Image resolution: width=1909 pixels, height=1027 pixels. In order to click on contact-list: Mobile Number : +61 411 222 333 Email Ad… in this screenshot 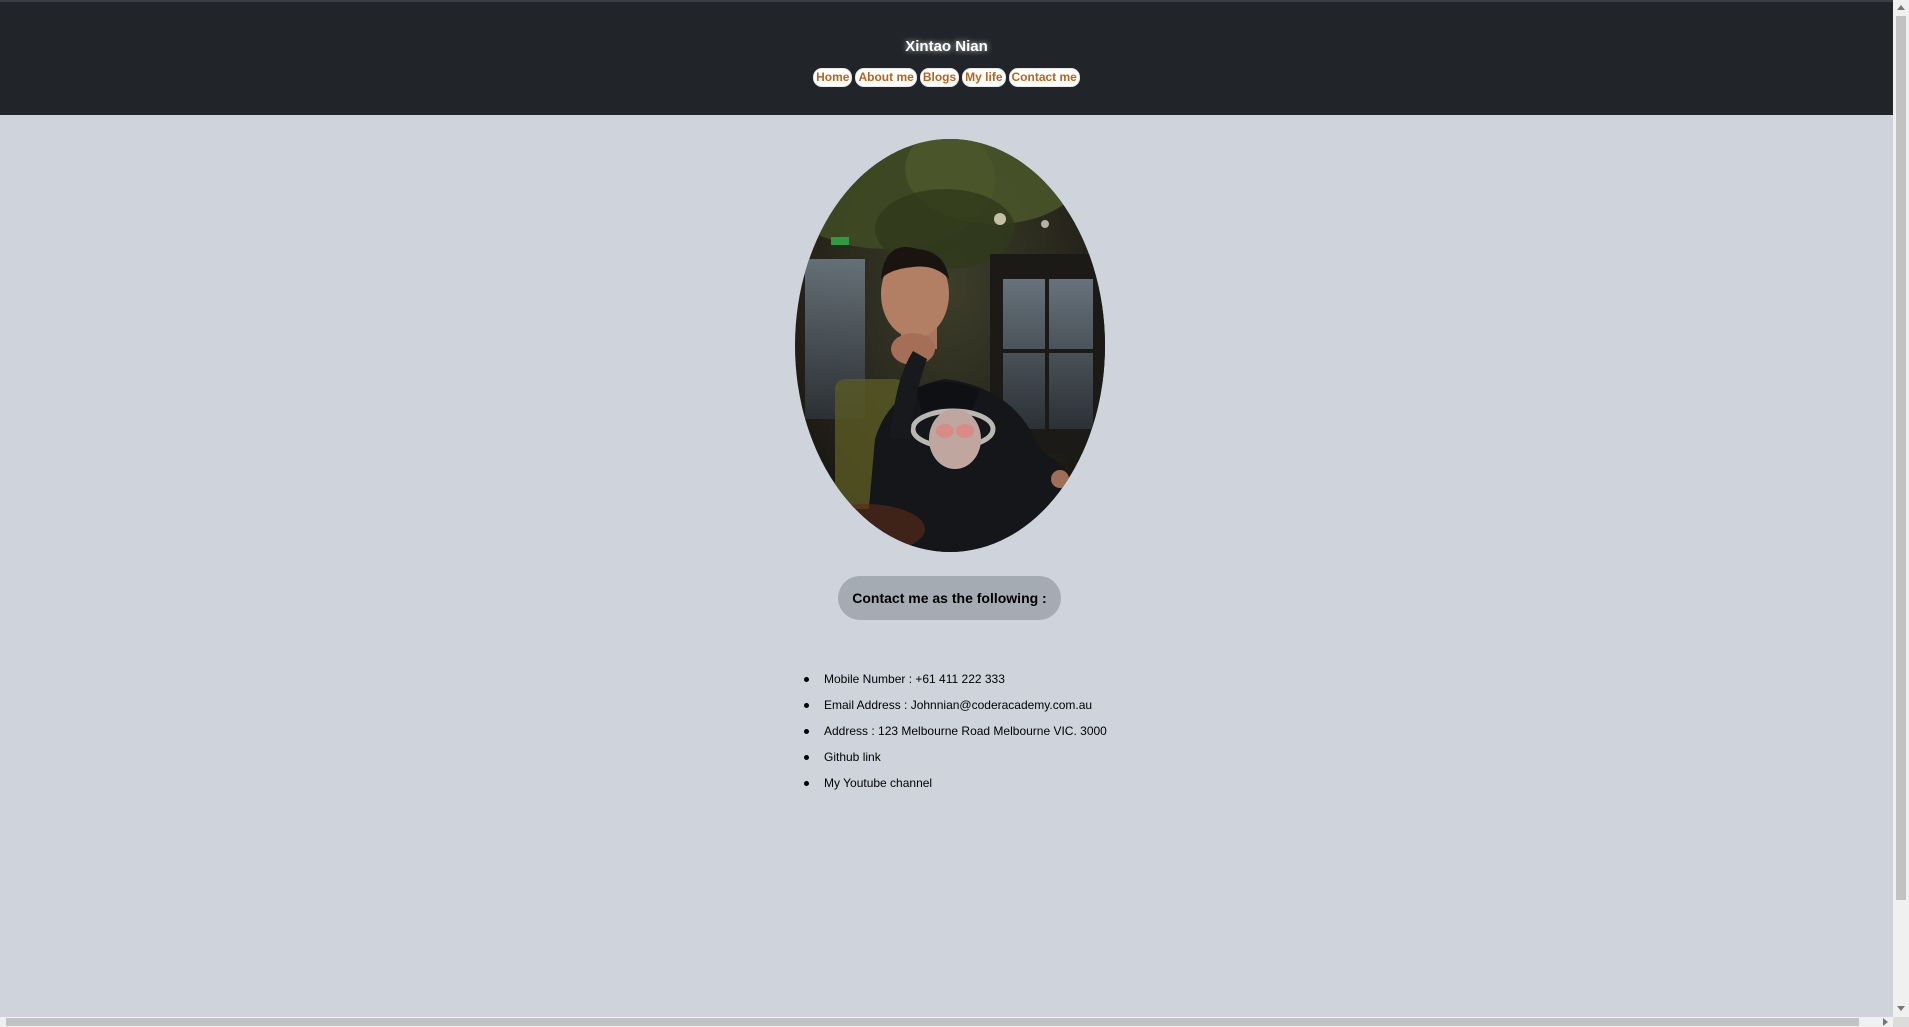, I will do `click(955, 737)`.